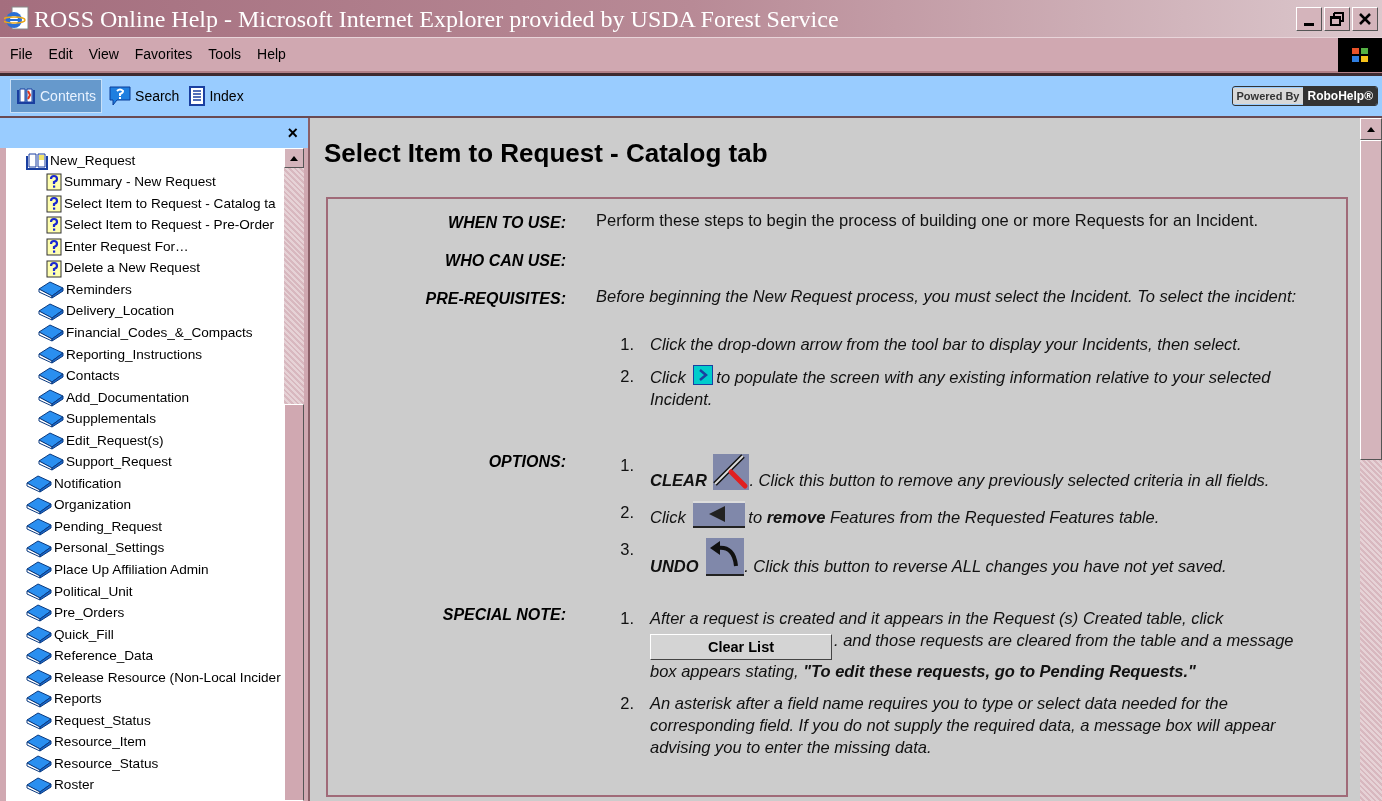 The width and height of the screenshot is (1382, 801). What do you see at coordinates (495, 299) in the screenshot?
I see `section-label: PRE-REQUISITES:` at bounding box center [495, 299].